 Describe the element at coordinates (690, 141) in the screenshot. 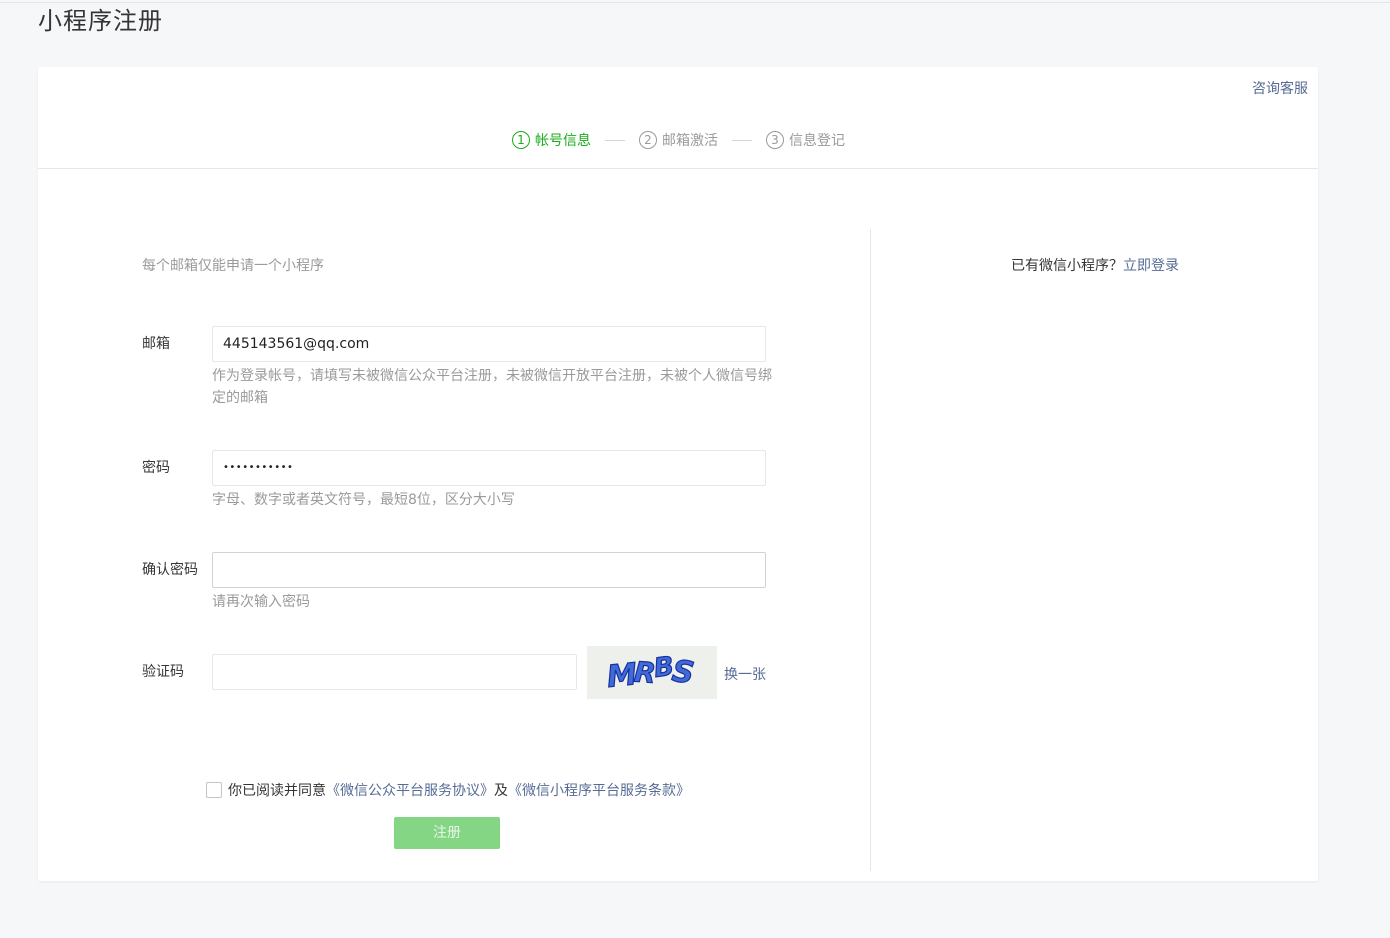

I see `step-label: 邮箱激活` at that location.